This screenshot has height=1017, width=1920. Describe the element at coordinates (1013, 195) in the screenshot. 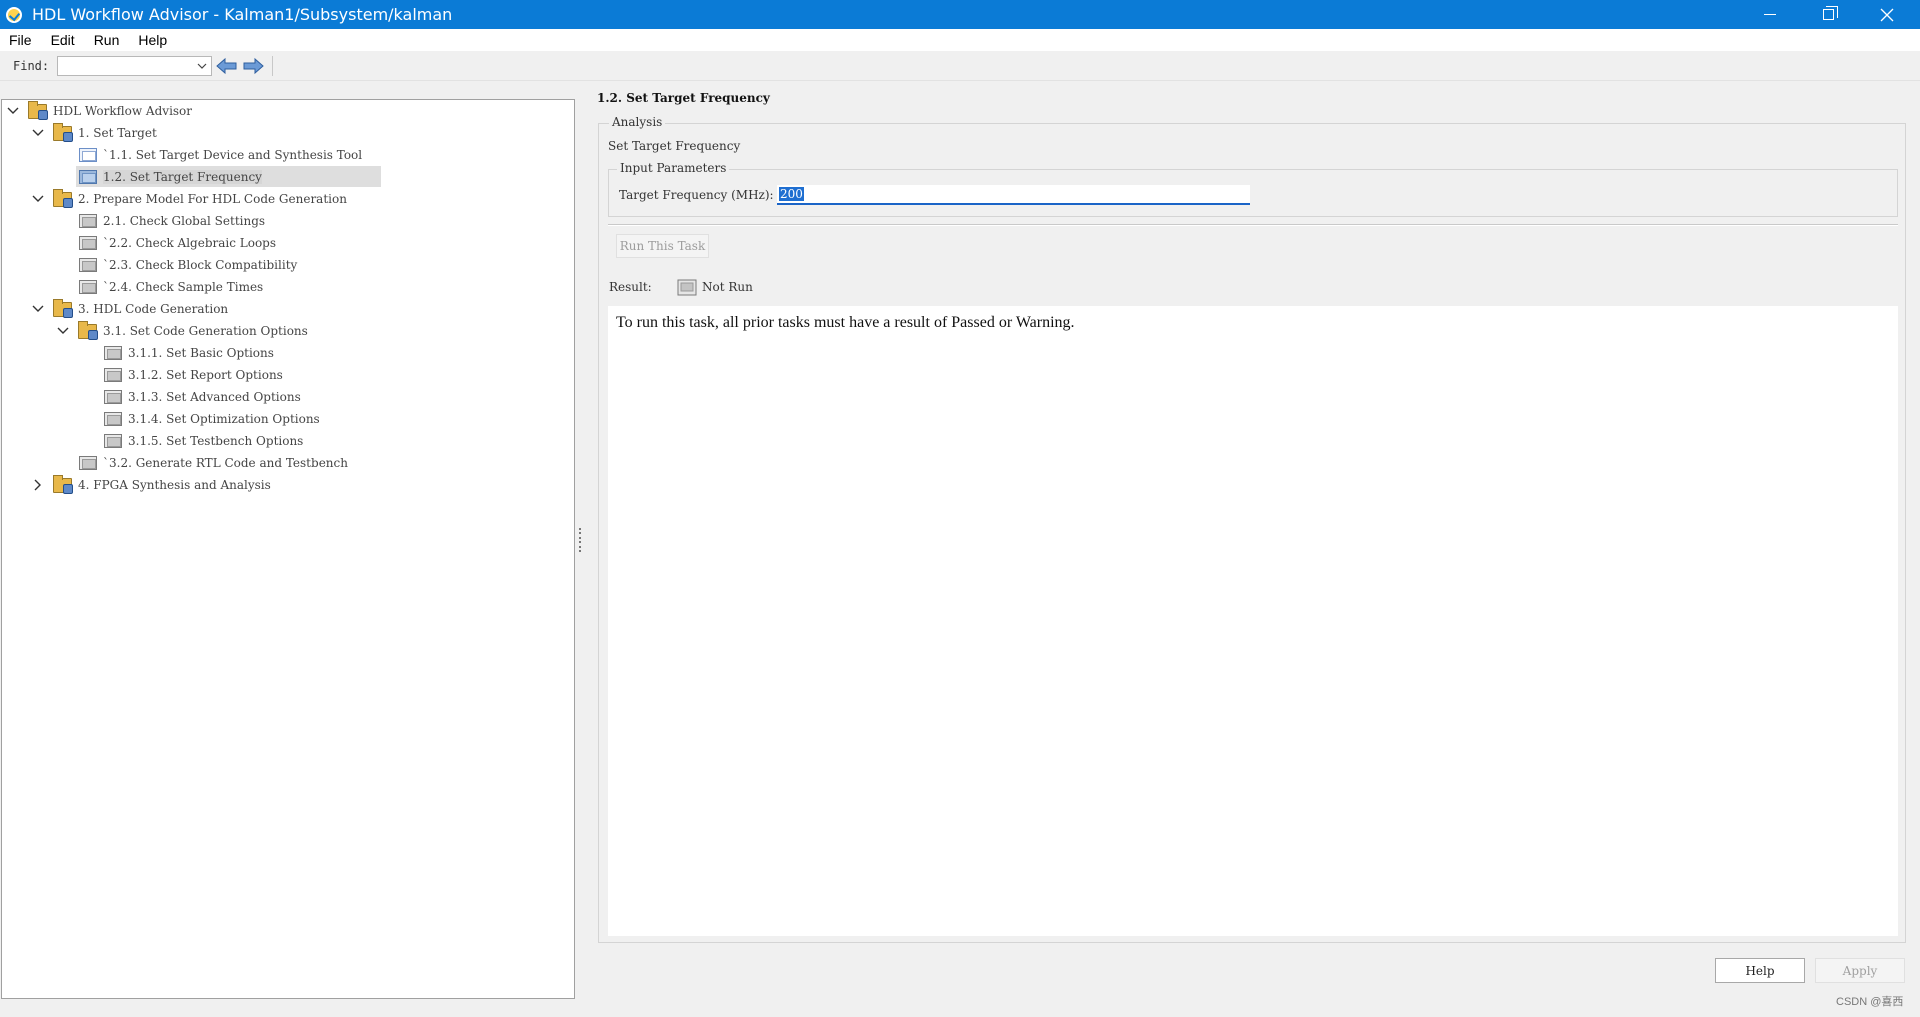

I see `target-frequency-input: 200` at that location.